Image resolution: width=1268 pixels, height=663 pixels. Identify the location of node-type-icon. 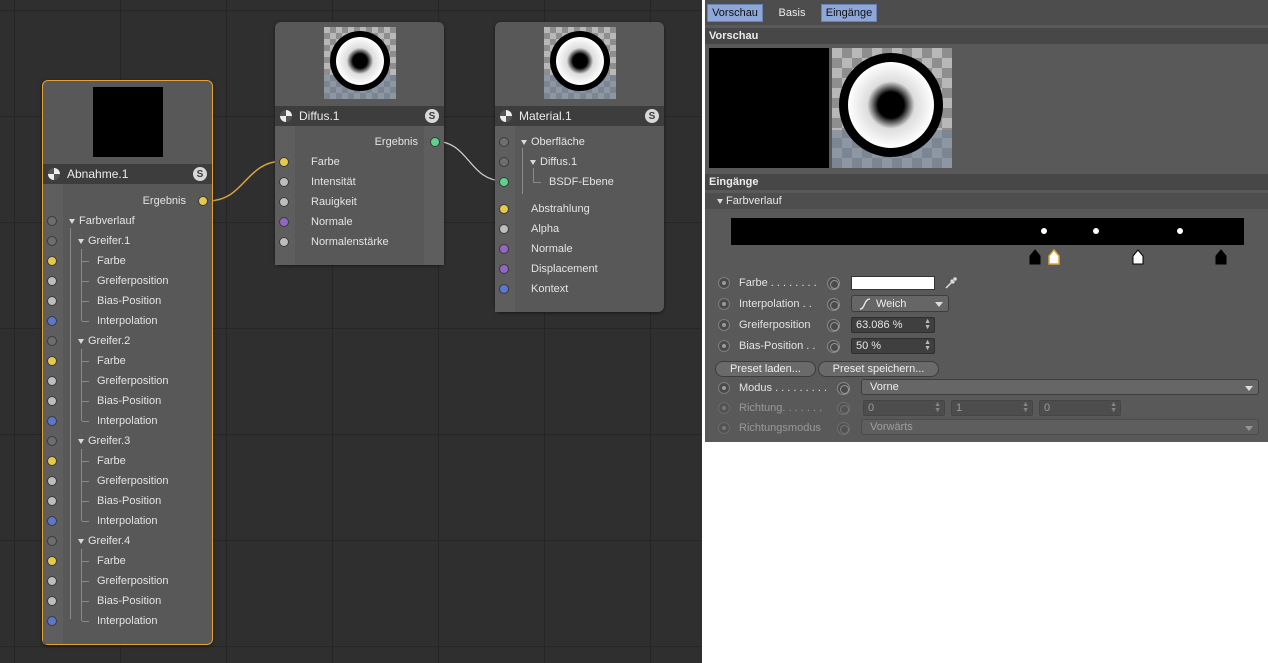
(506, 116).